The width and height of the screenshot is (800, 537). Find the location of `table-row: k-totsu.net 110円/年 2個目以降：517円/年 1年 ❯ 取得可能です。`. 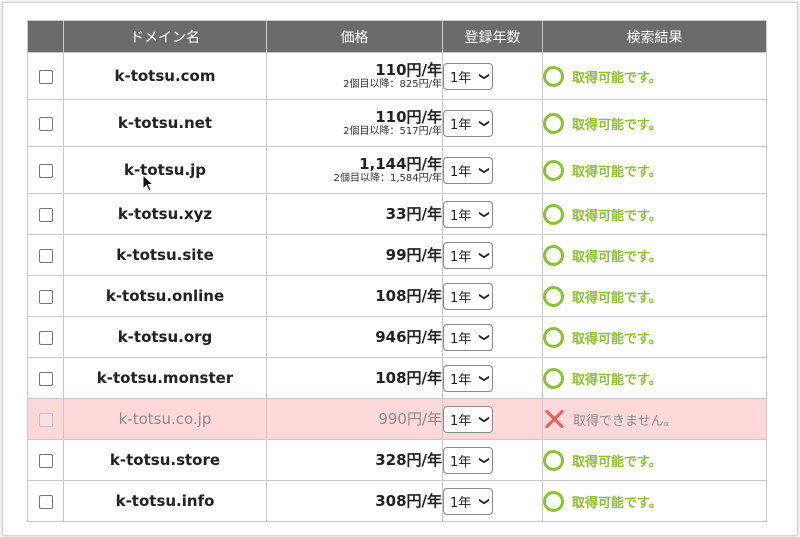

table-row: k-totsu.net 110円/年 2個目以降：517円/年 1年 ❯ 取得可能です。 is located at coordinates (397, 123).